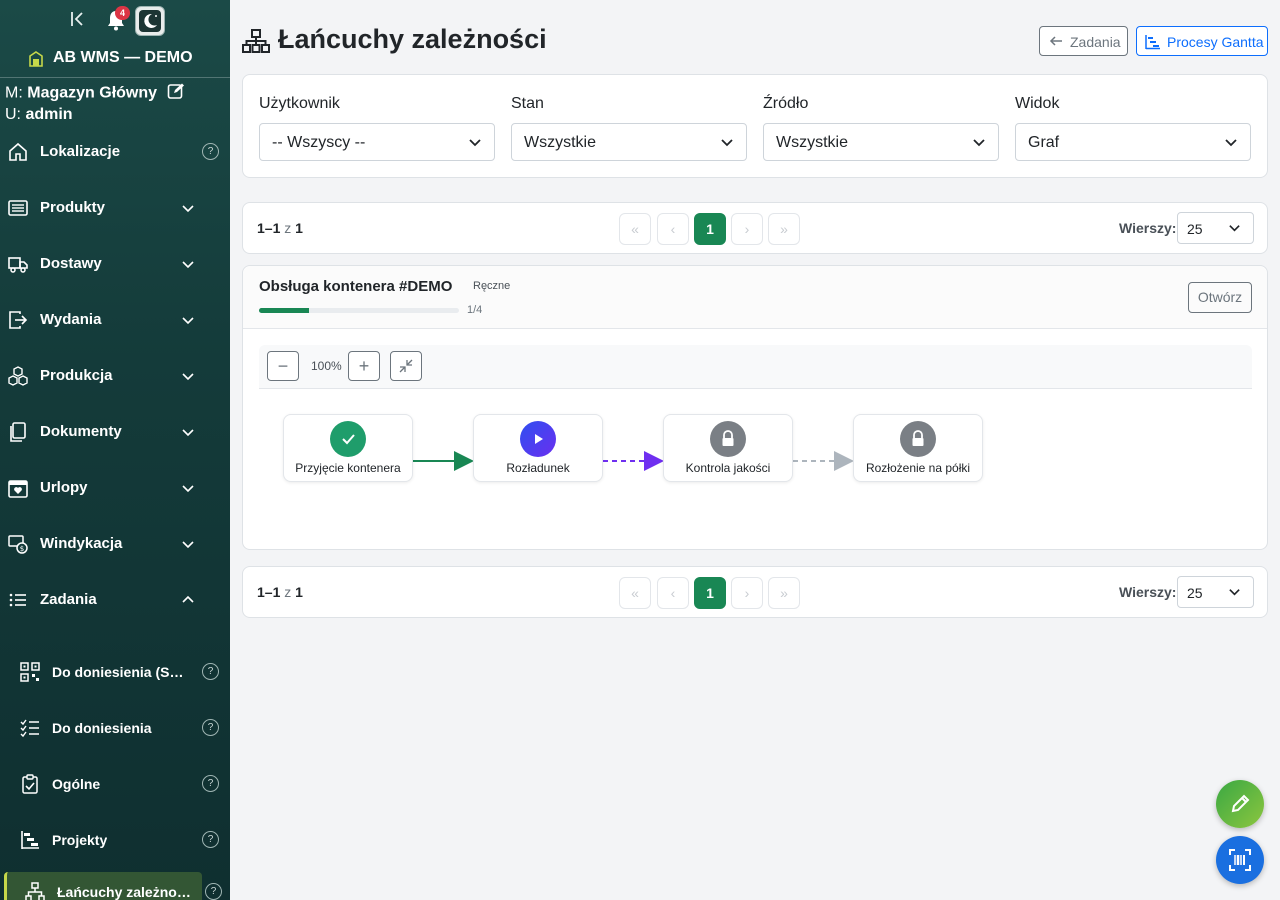 Image resolution: width=1280 pixels, height=900 pixels. I want to click on sidebar-subitem-projekty: Projekty ?, so click(115, 840).